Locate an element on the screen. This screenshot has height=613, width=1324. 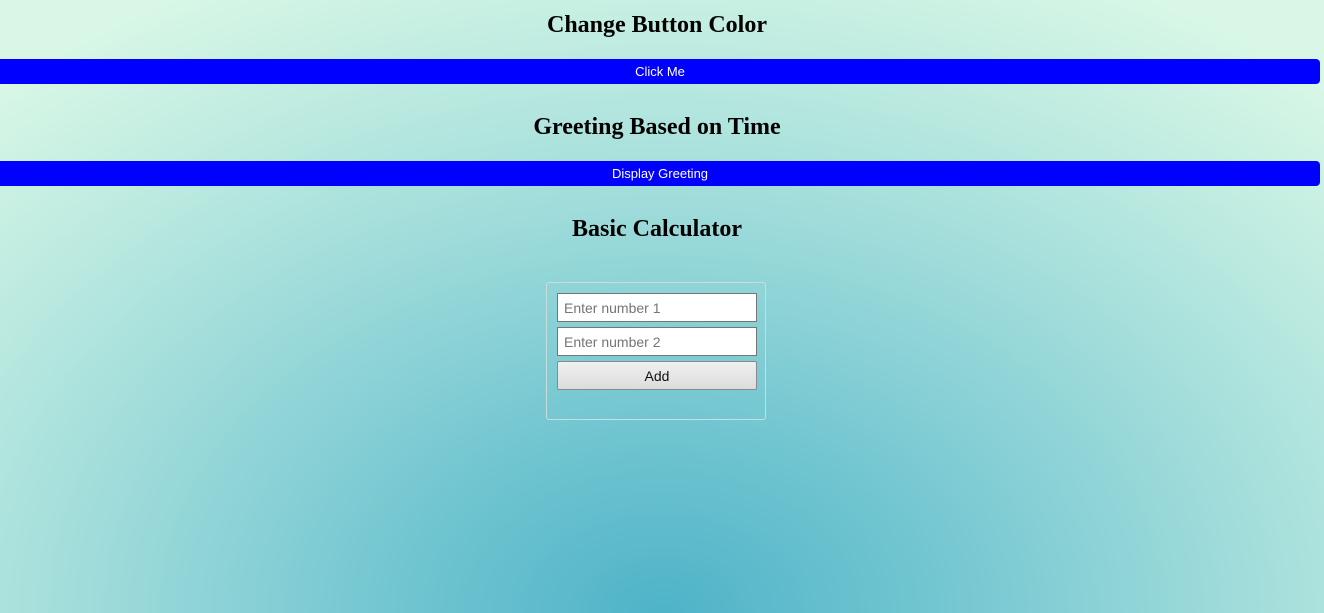
greeting-title: Greeting Based on Time is located at coordinates (657, 127).